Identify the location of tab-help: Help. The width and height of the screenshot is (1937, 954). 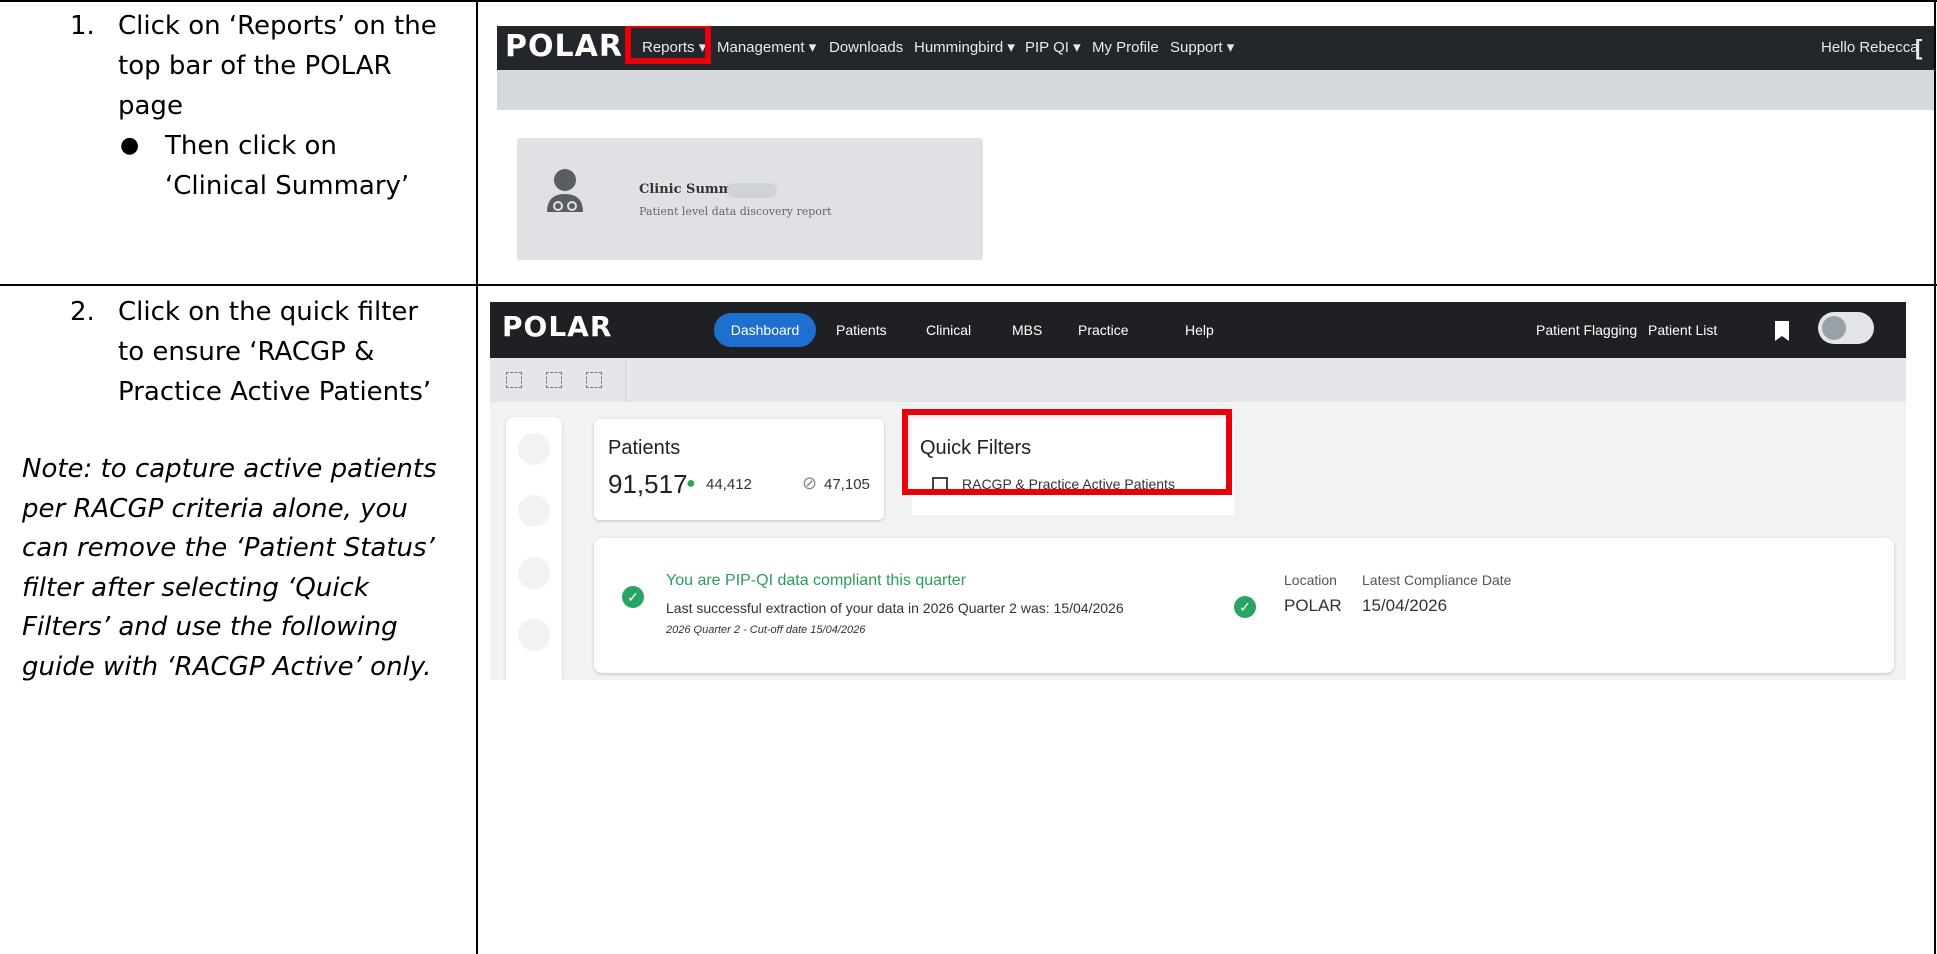
(1199, 330).